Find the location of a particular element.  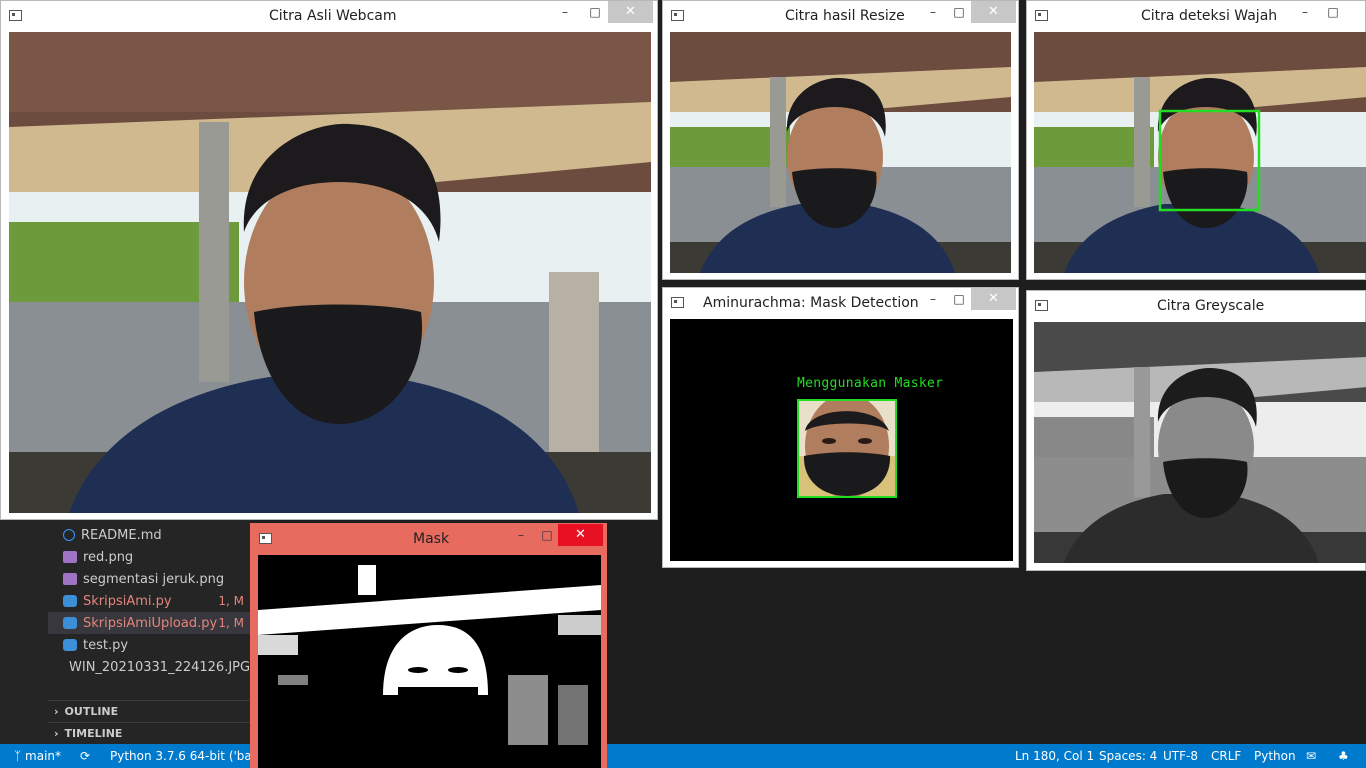

file-item-segmentasi: segmentasi jeruk.png is located at coordinates (149, 579).